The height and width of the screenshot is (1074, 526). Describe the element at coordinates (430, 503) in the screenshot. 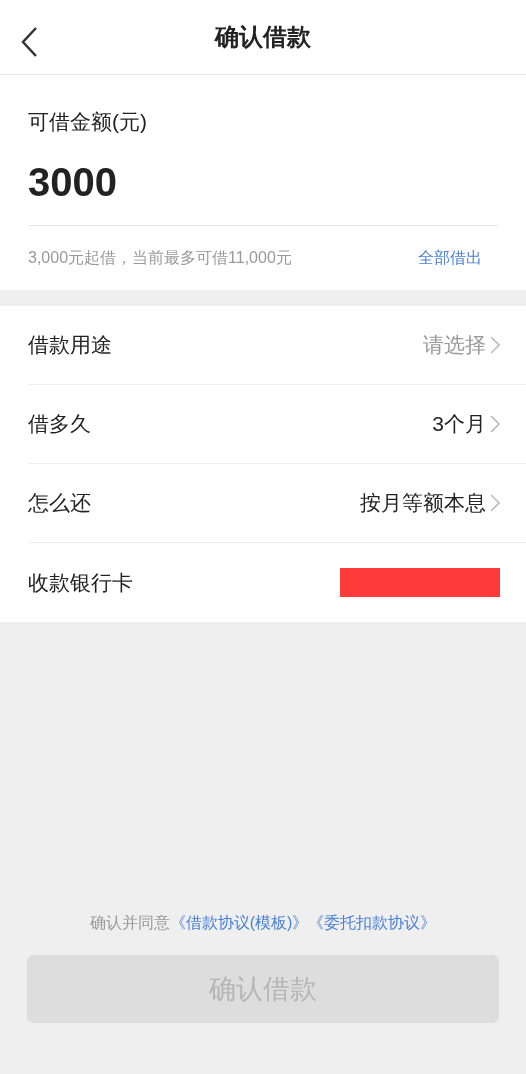

I see `row-picker: 按月等额本息` at that location.